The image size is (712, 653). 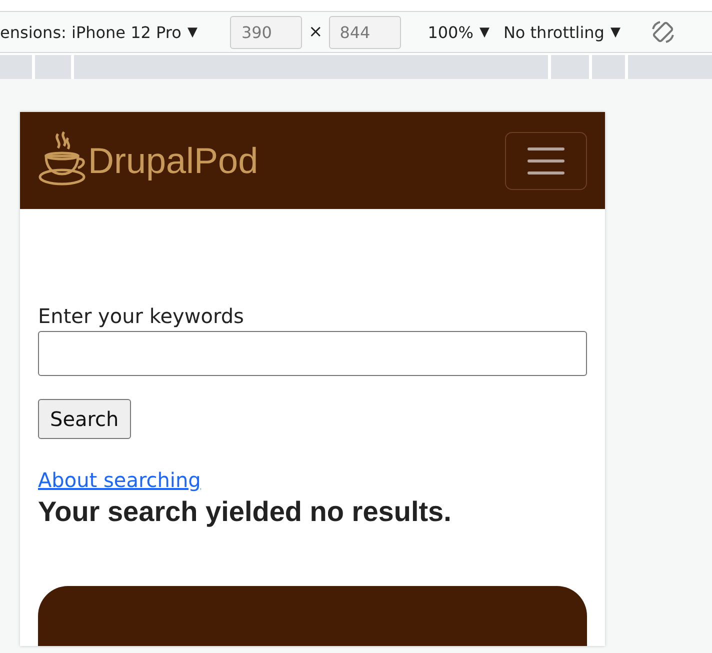 What do you see at coordinates (364, 32) in the screenshot?
I see `height-field: 844` at bounding box center [364, 32].